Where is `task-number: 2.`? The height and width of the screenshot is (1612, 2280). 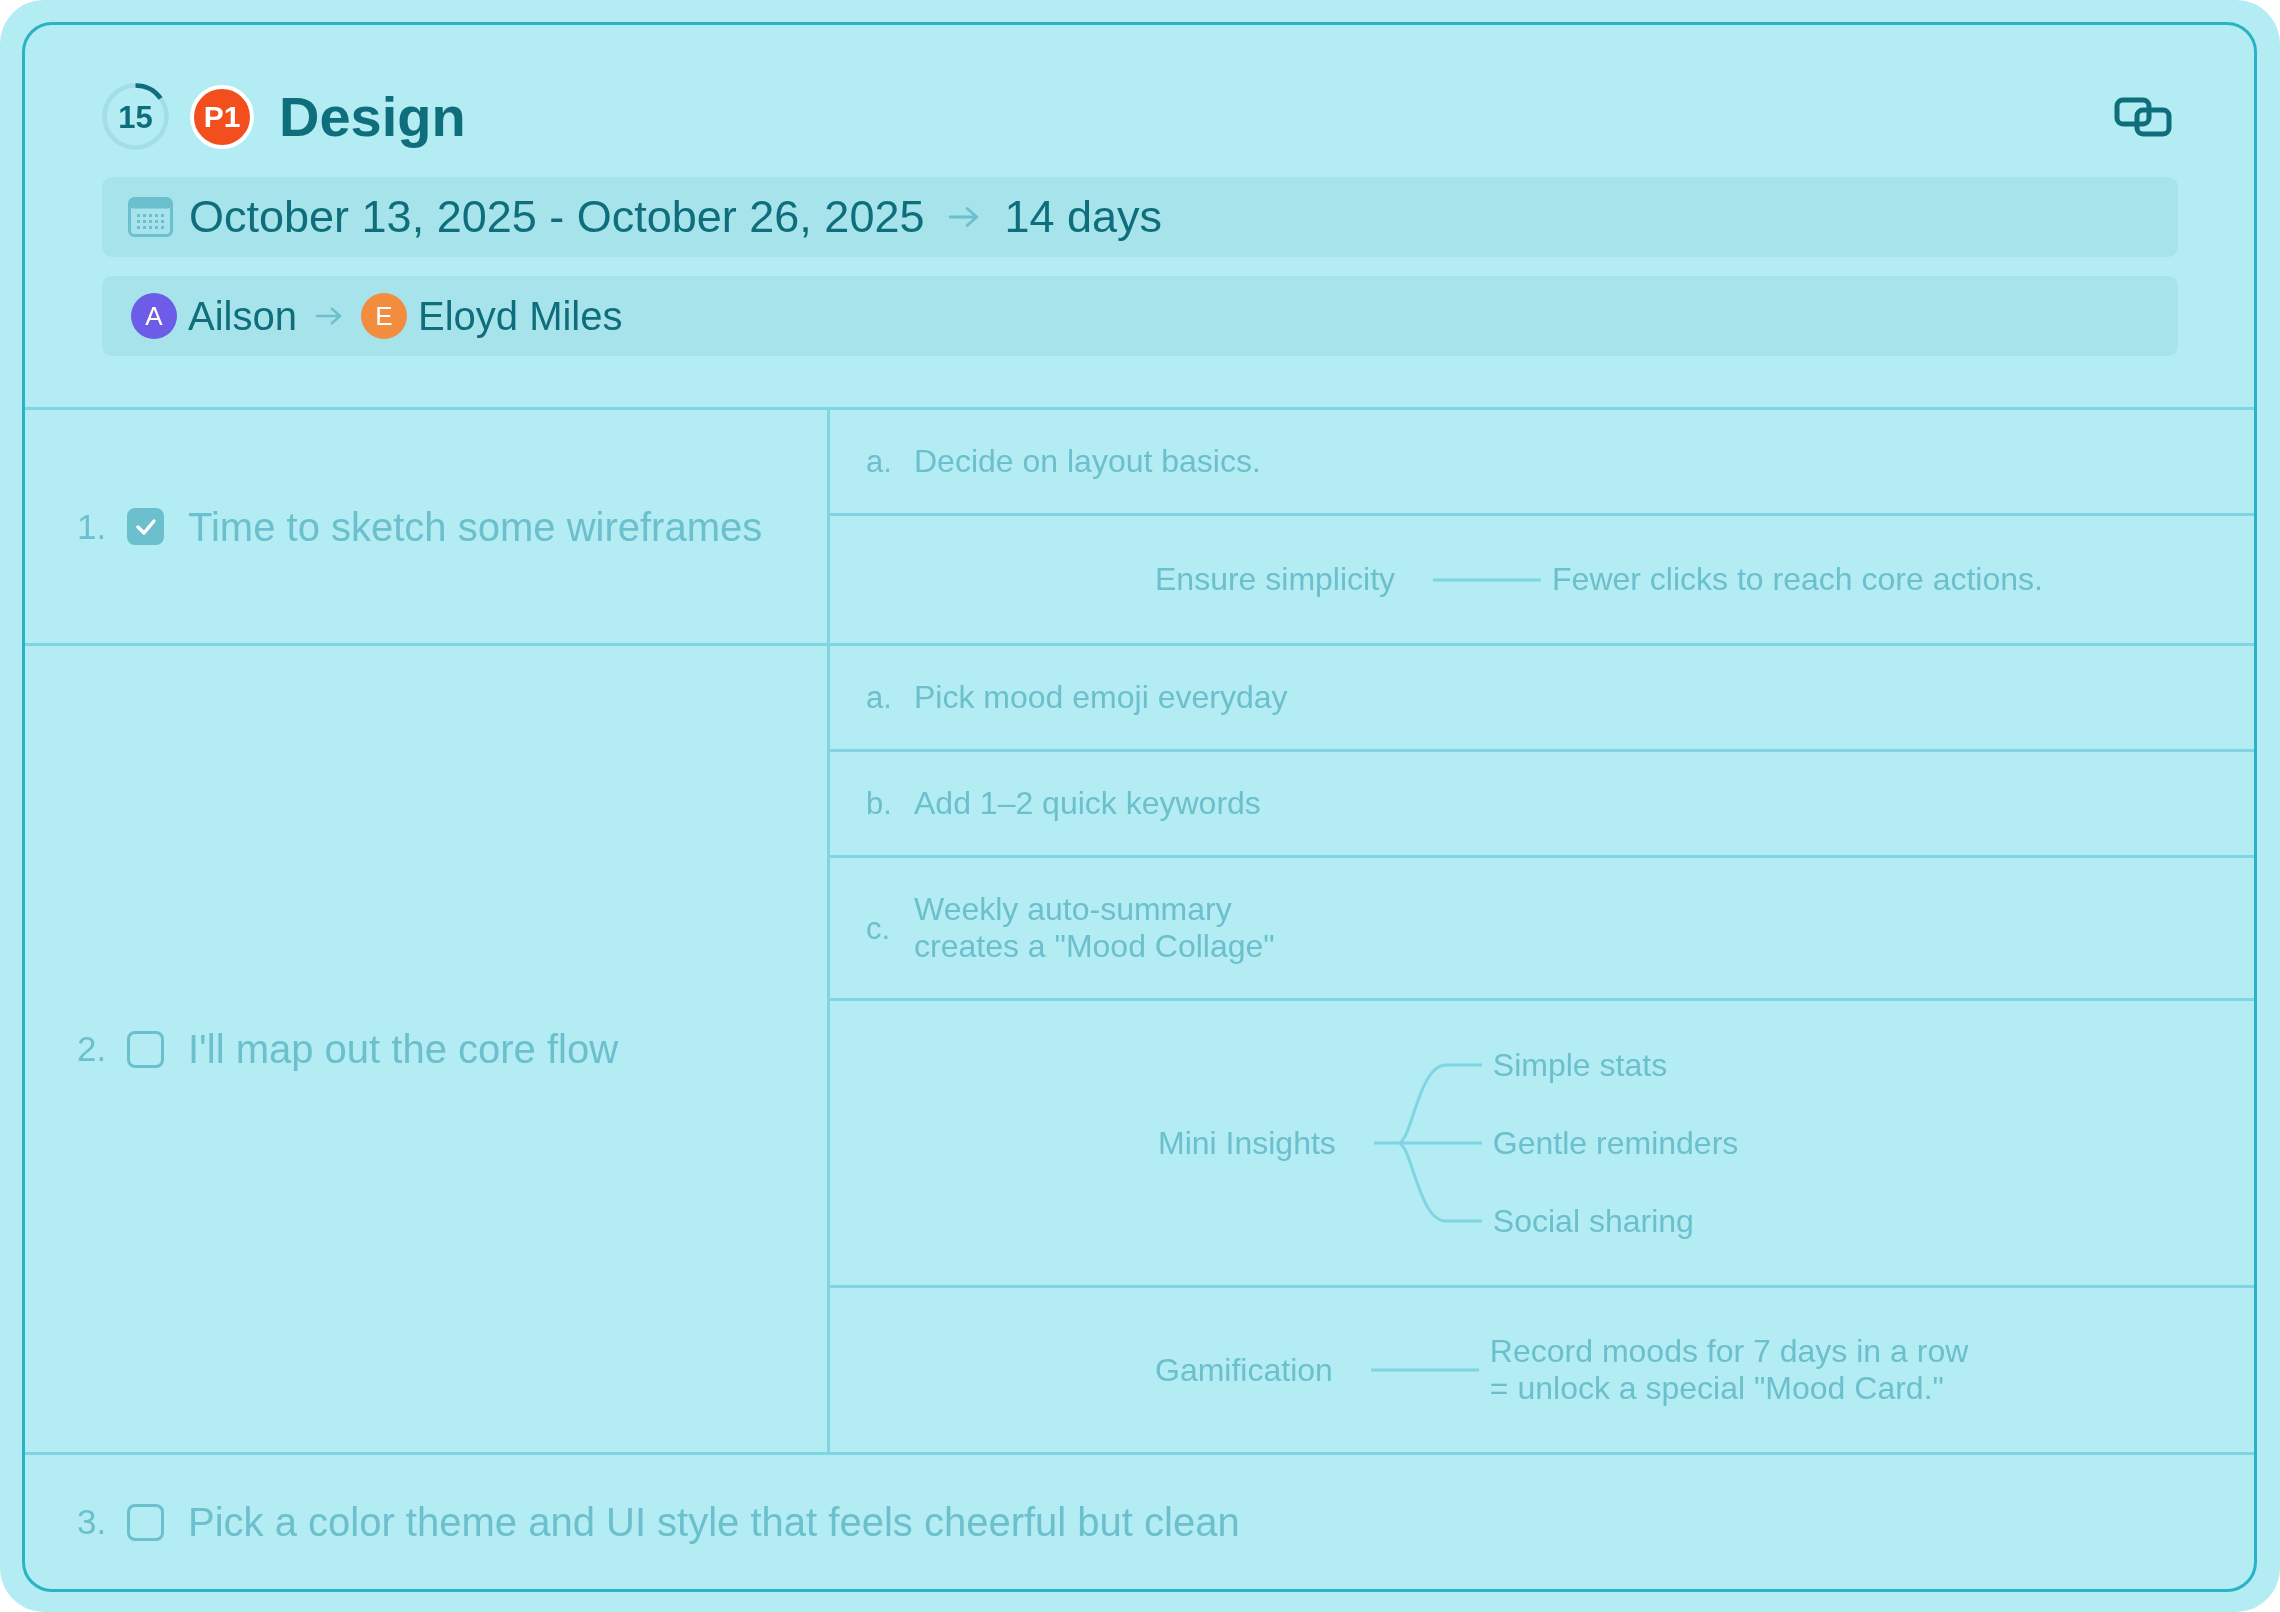
task-number: 2. is located at coordinates (92, 1049).